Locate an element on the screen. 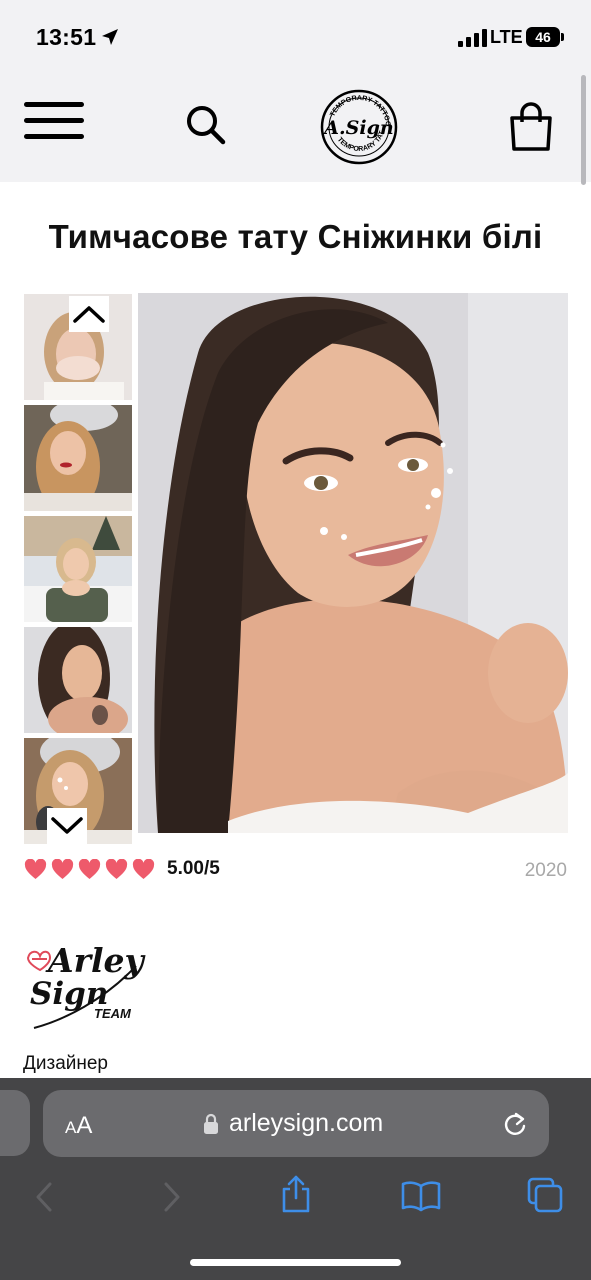  thumbnails-scroll-up-button is located at coordinates (89, 314).